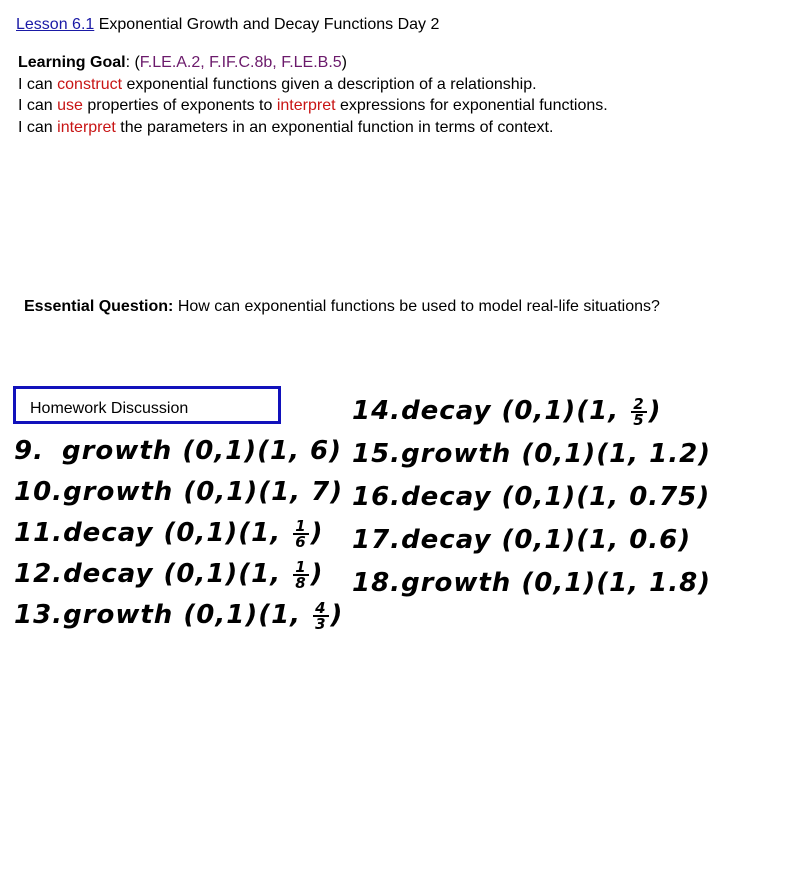  What do you see at coordinates (321, 492) in the screenshot?
I see `point-two-value: 7` at bounding box center [321, 492].